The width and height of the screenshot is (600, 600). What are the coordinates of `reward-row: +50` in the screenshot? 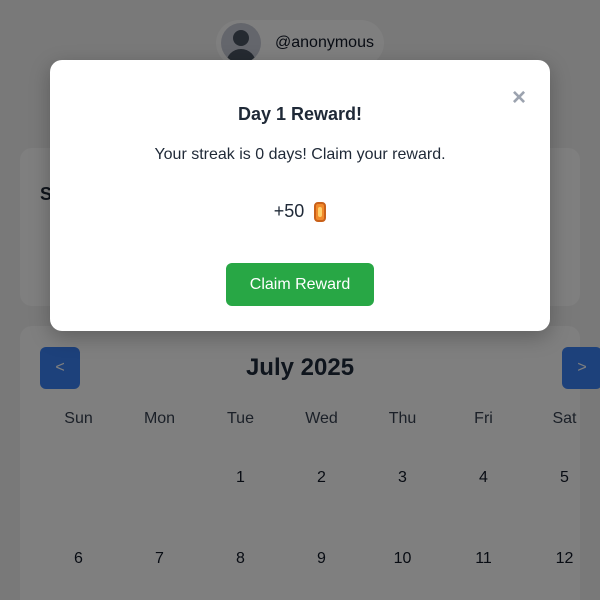 It's located at (300, 211).